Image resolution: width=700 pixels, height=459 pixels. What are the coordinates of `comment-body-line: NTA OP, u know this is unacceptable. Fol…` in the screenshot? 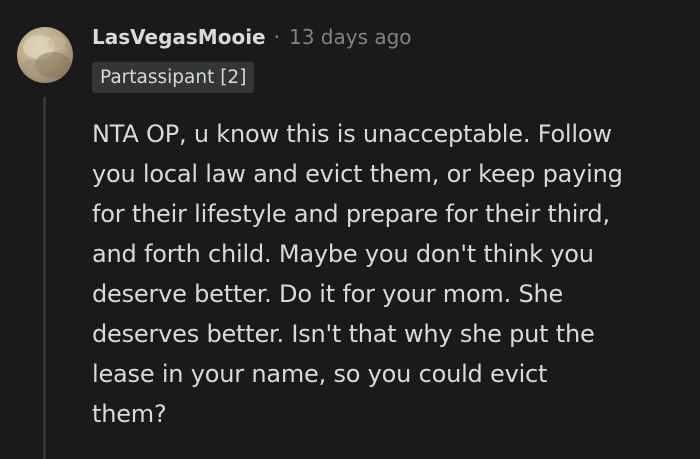 It's located at (352, 134).